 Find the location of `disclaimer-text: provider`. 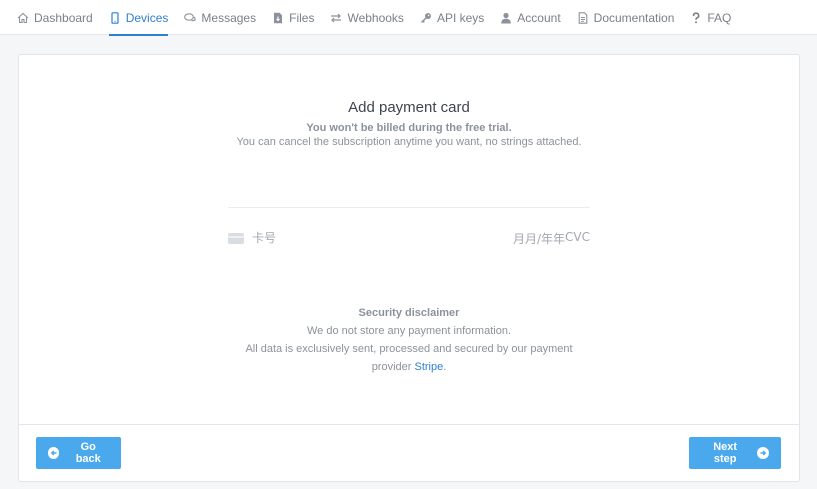

disclaimer-text: provider is located at coordinates (393, 367).